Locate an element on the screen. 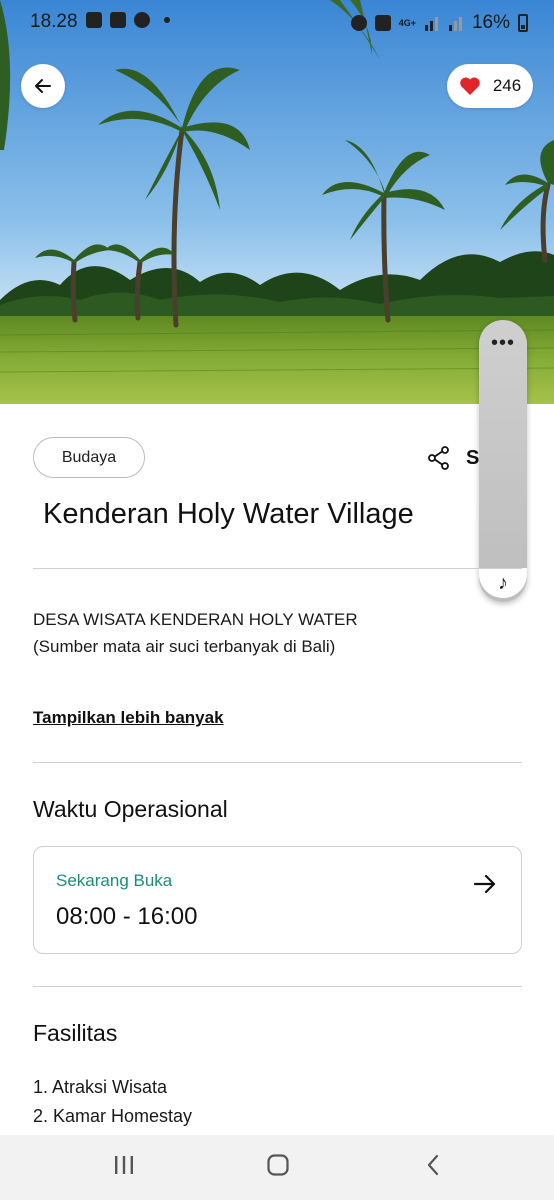  network-type-label: 4G+ is located at coordinates (407, 22).